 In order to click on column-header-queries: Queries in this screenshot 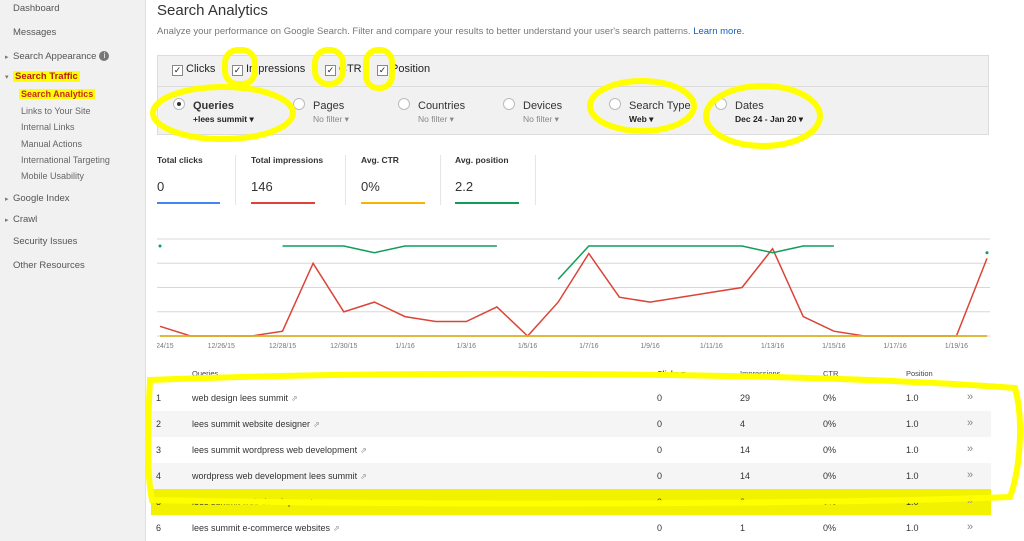, I will do `click(205, 373)`.